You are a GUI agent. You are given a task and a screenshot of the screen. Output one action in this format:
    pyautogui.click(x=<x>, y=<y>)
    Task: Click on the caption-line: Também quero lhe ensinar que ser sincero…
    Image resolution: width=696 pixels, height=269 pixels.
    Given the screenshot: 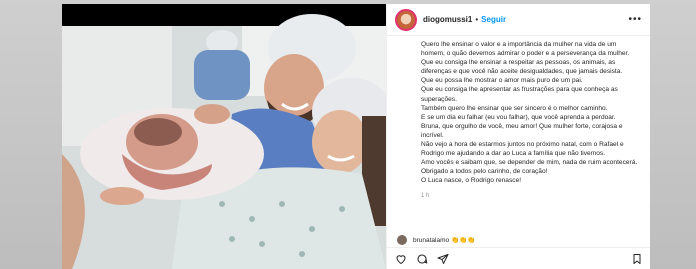 What is the action you would take?
    pyautogui.click(x=514, y=108)
    